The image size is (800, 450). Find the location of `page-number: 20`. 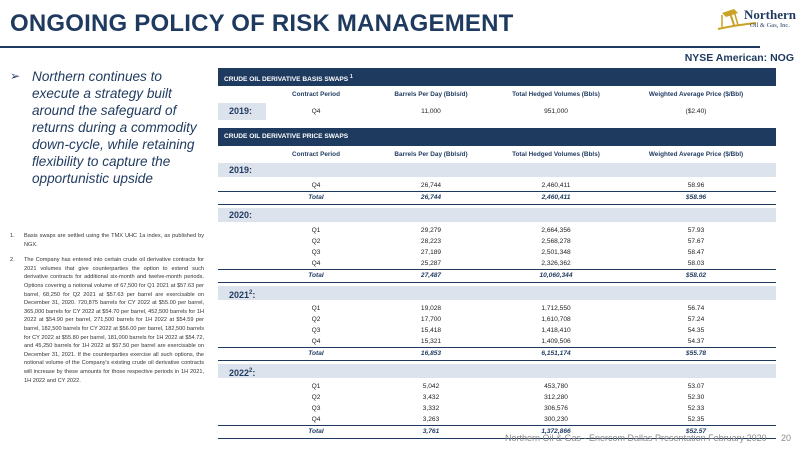

page-number: 20 is located at coordinates (786, 438).